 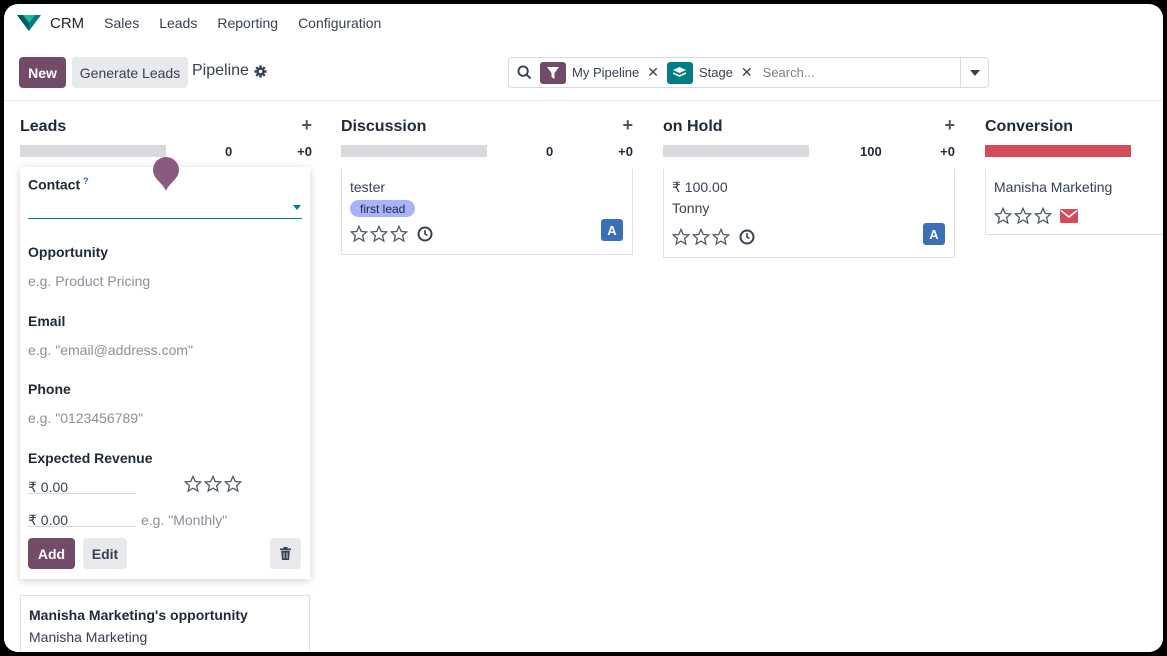 I want to click on tag-badge: first lead, so click(x=383, y=208).